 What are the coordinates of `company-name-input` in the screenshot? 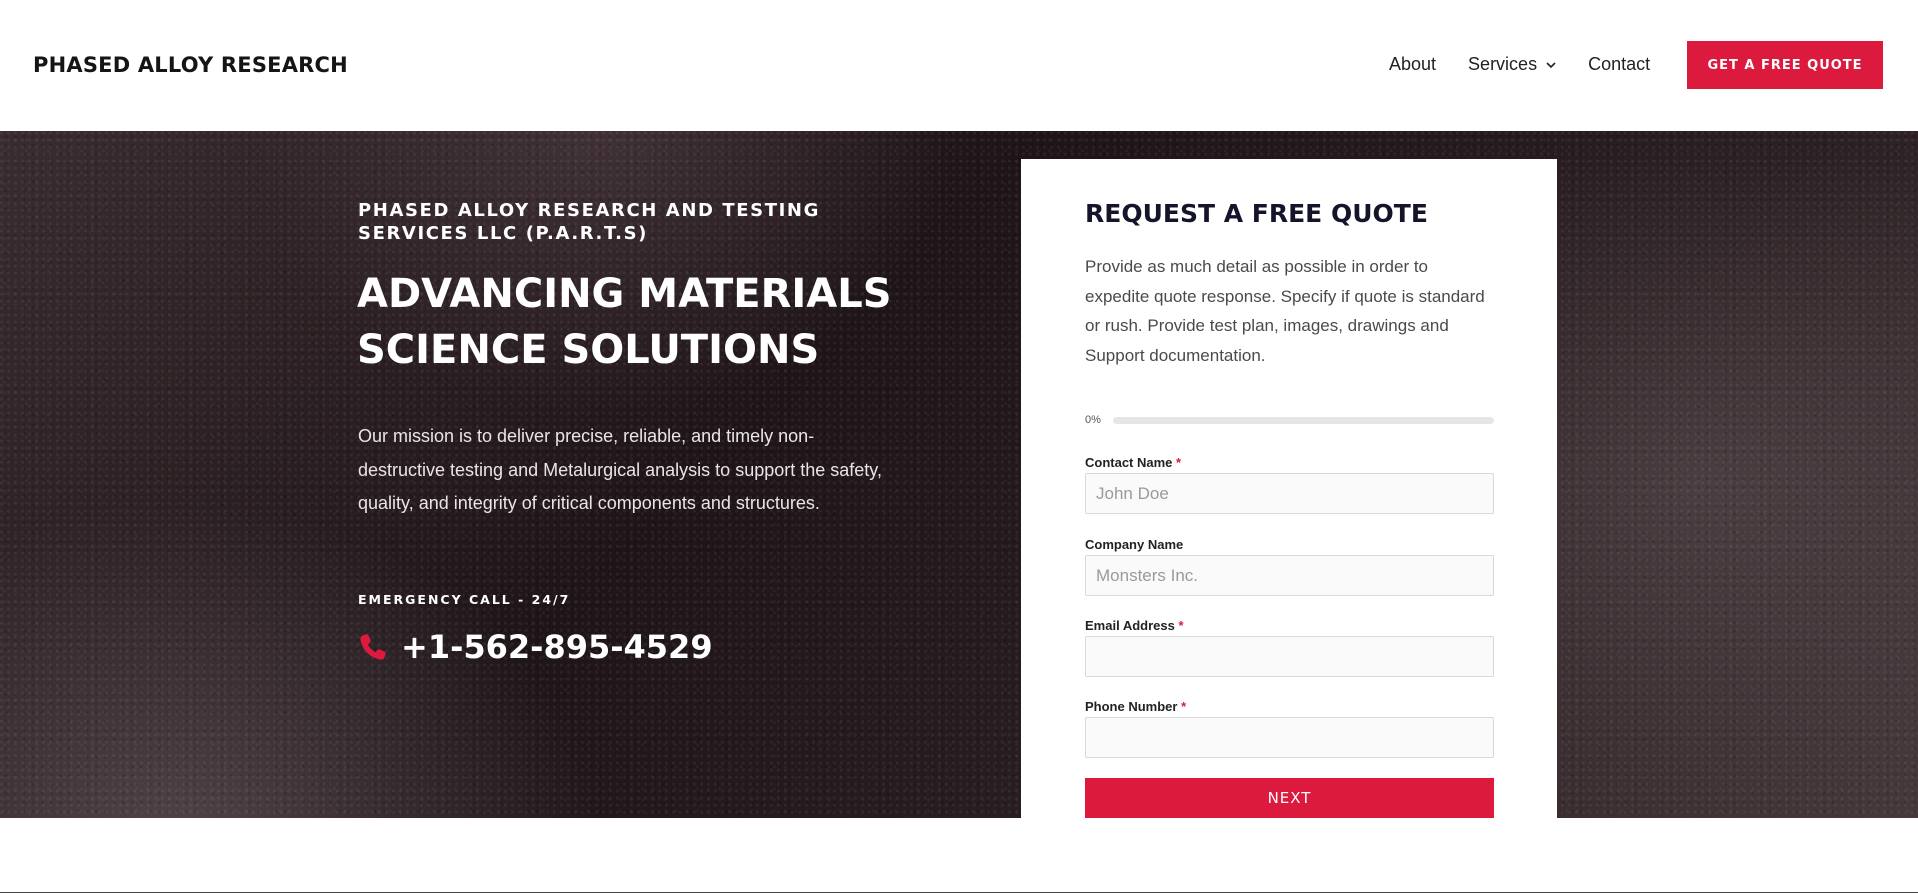 It's located at (1289, 575).